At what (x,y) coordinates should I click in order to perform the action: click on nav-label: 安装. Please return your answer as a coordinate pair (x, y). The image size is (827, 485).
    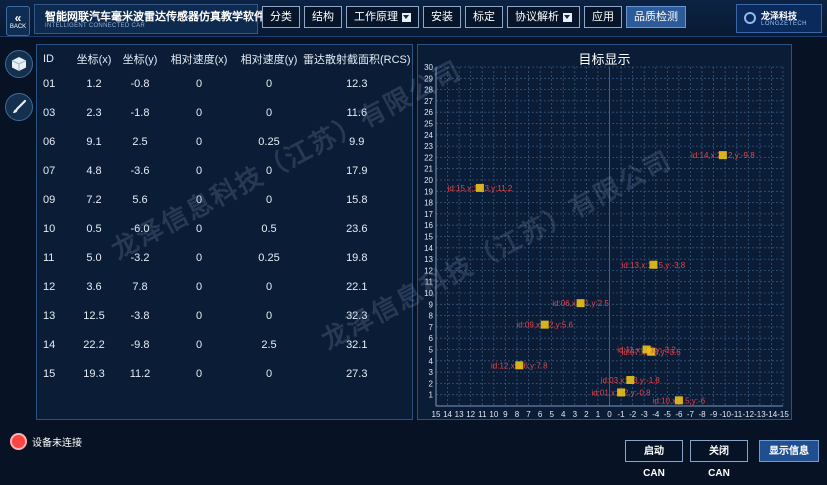
    Looking at the image, I should click on (442, 17).